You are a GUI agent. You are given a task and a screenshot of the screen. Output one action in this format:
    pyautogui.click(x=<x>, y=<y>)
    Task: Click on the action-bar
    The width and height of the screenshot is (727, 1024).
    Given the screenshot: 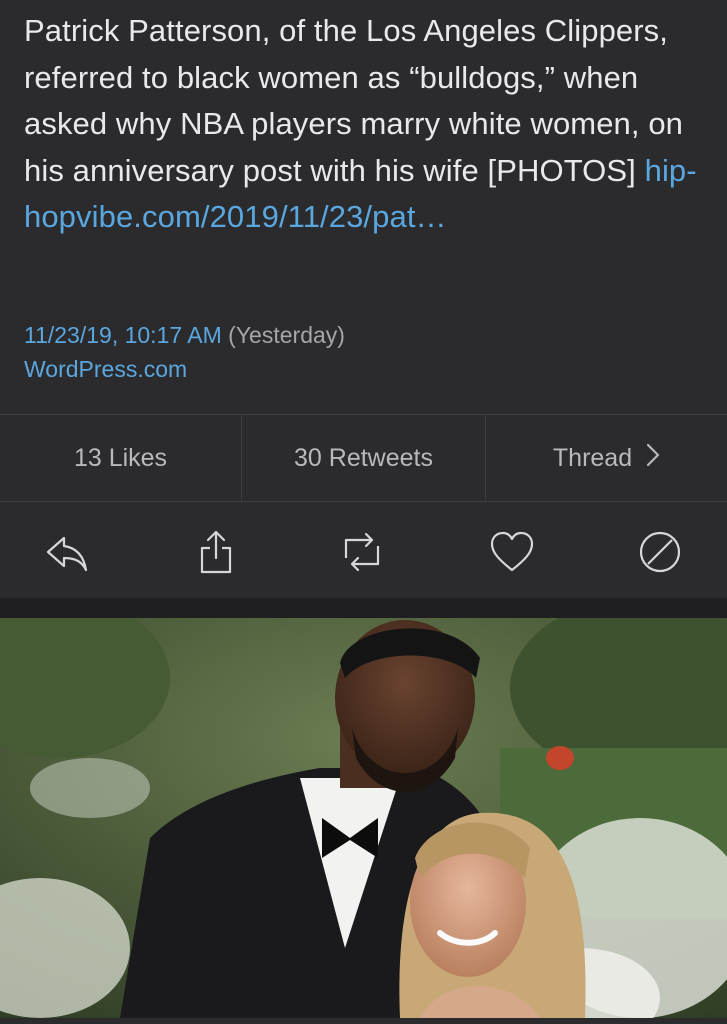 What is the action you would take?
    pyautogui.click(x=363, y=550)
    